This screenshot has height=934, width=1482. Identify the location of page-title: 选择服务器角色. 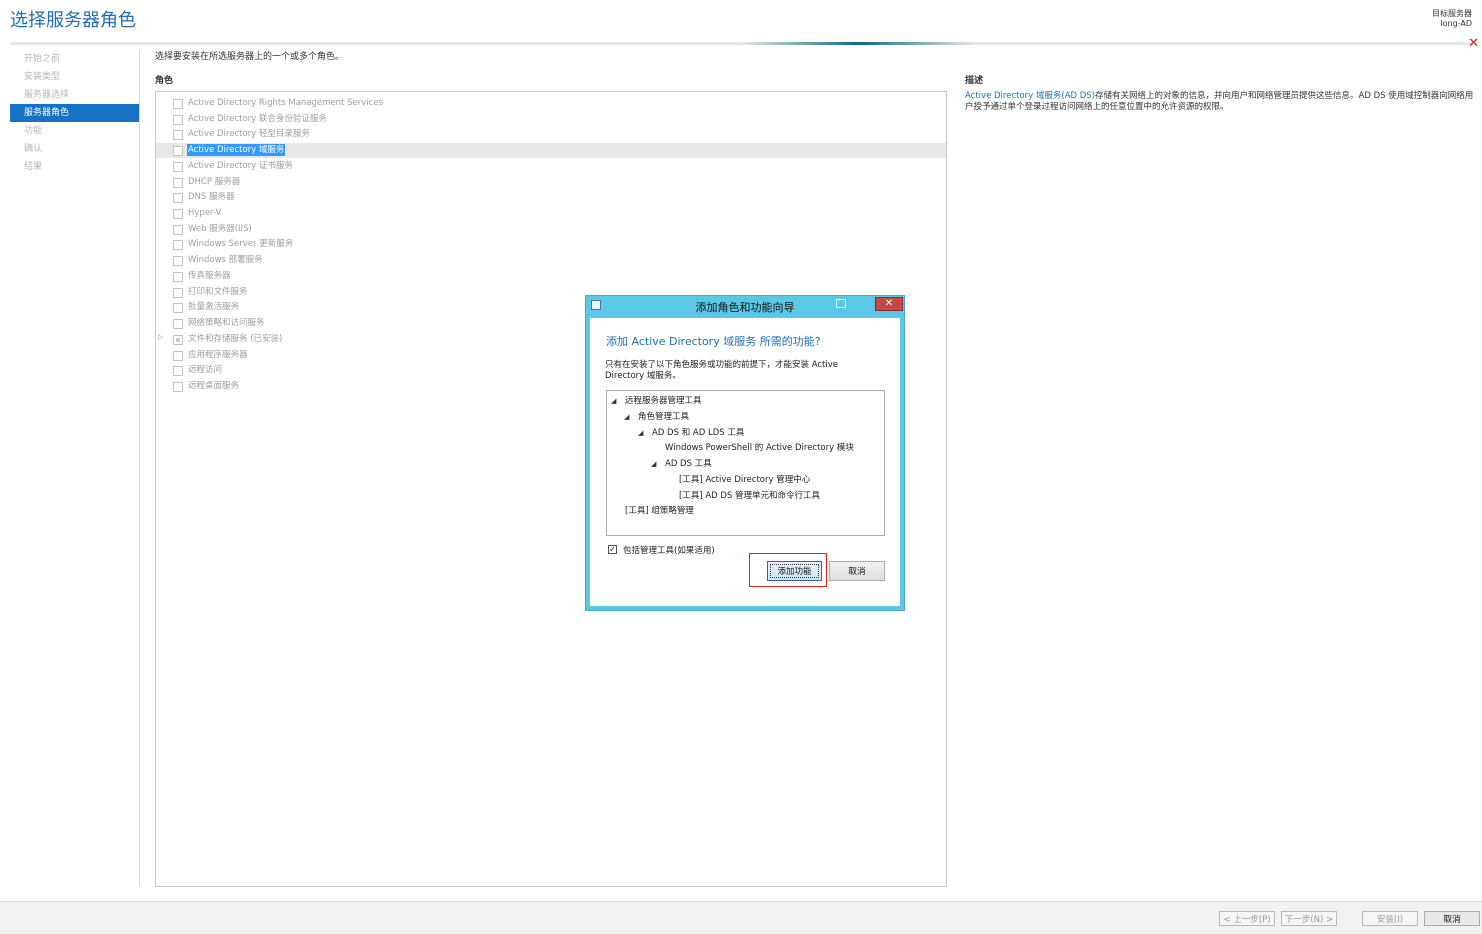
(73, 20).